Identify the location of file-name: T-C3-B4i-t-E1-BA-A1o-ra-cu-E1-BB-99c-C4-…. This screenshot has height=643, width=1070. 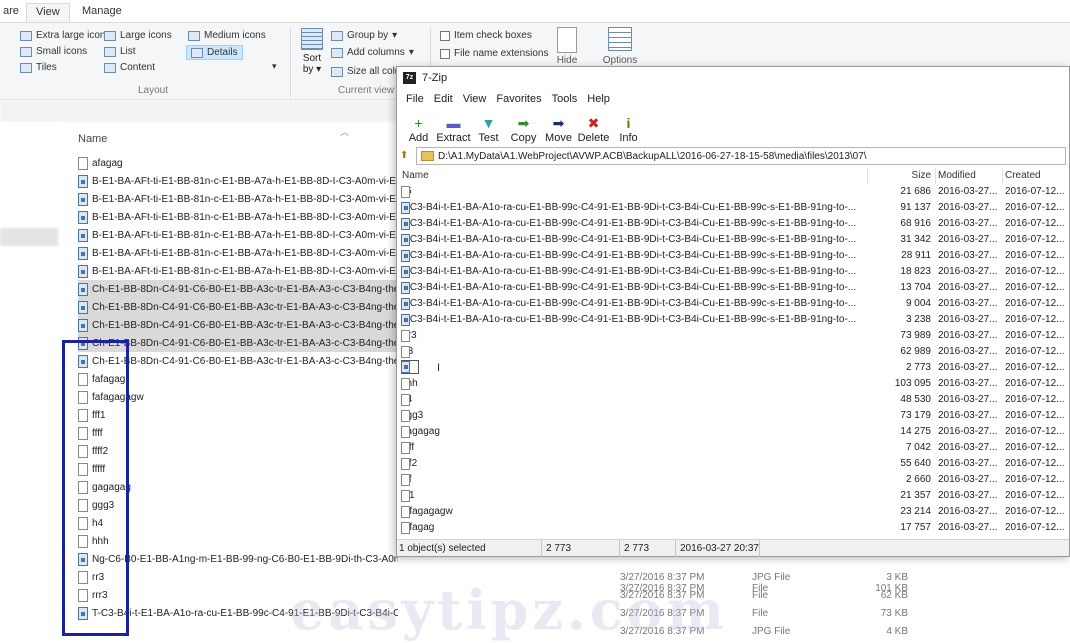
(629, 255).